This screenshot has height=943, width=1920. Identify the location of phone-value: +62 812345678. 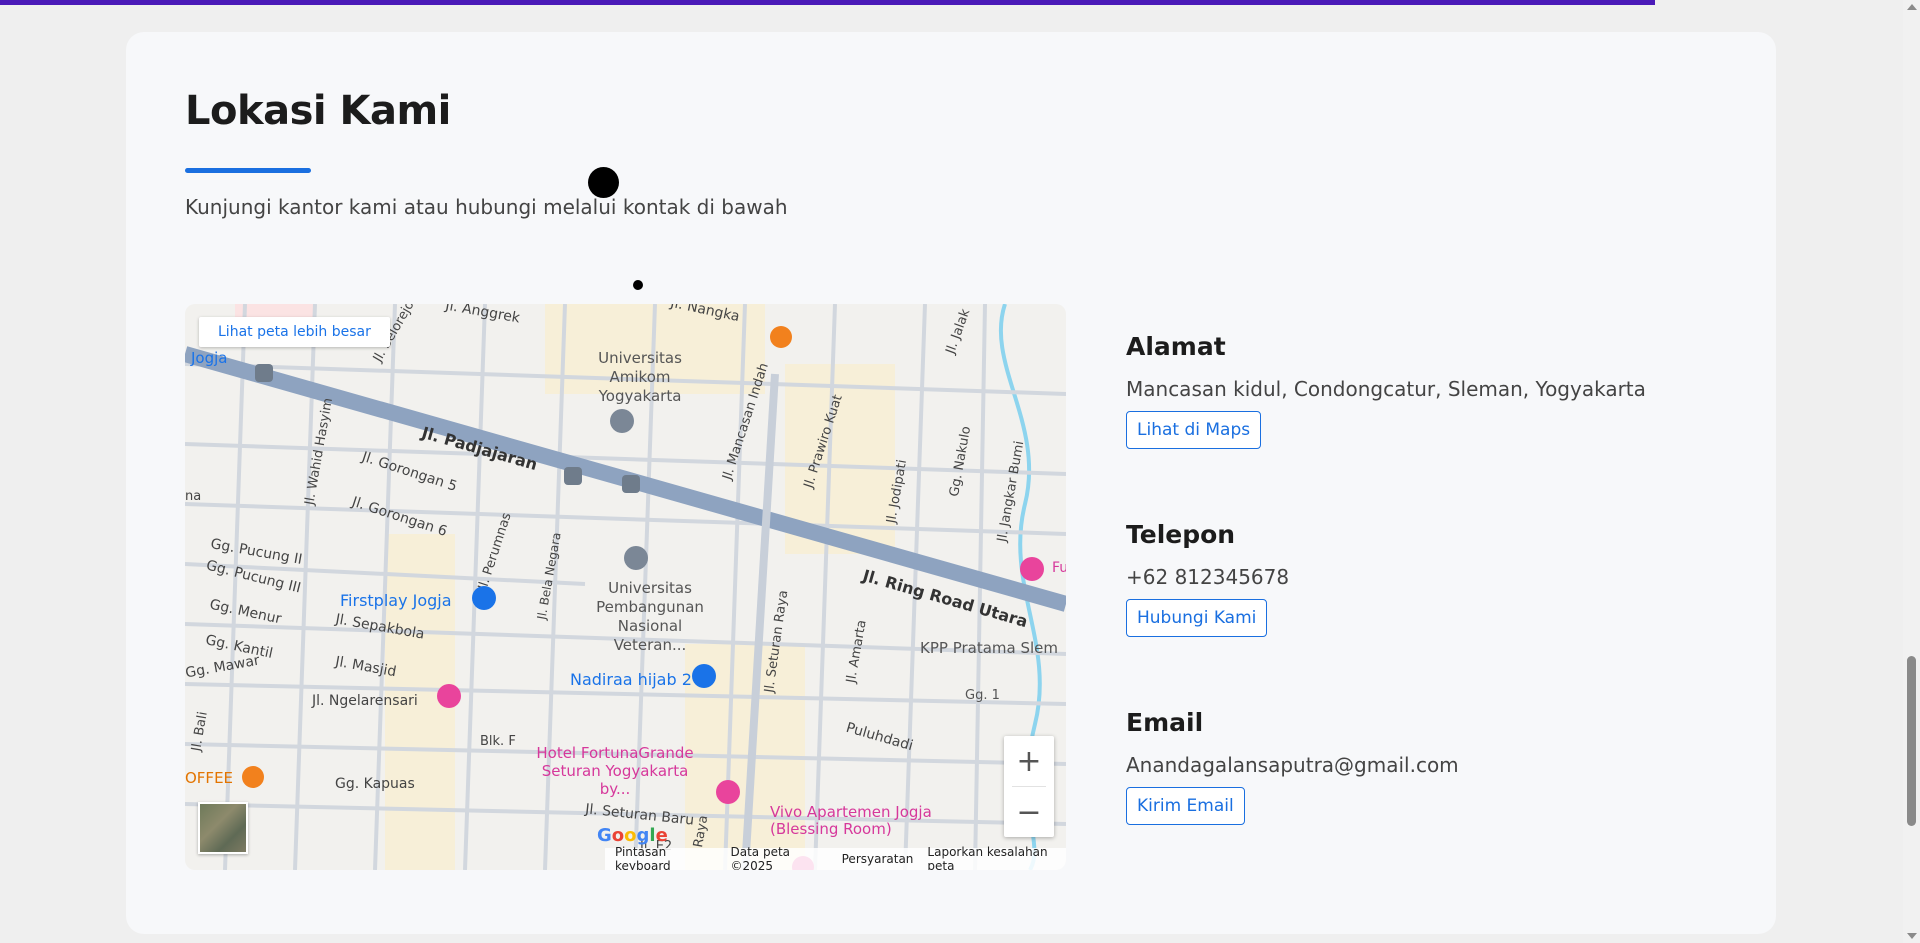
(1208, 577).